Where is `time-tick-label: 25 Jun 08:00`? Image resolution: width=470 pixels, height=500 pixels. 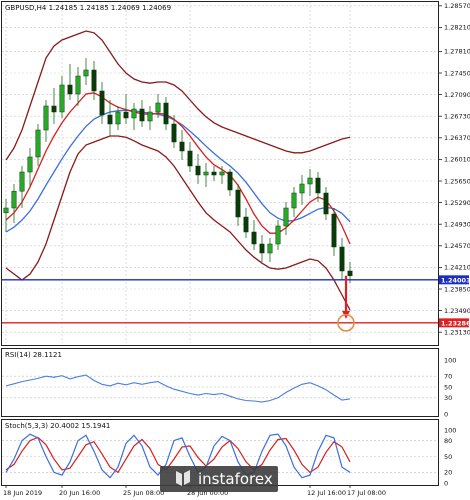
time-tick-label: 25 Jun 08:00 is located at coordinates (143, 493).